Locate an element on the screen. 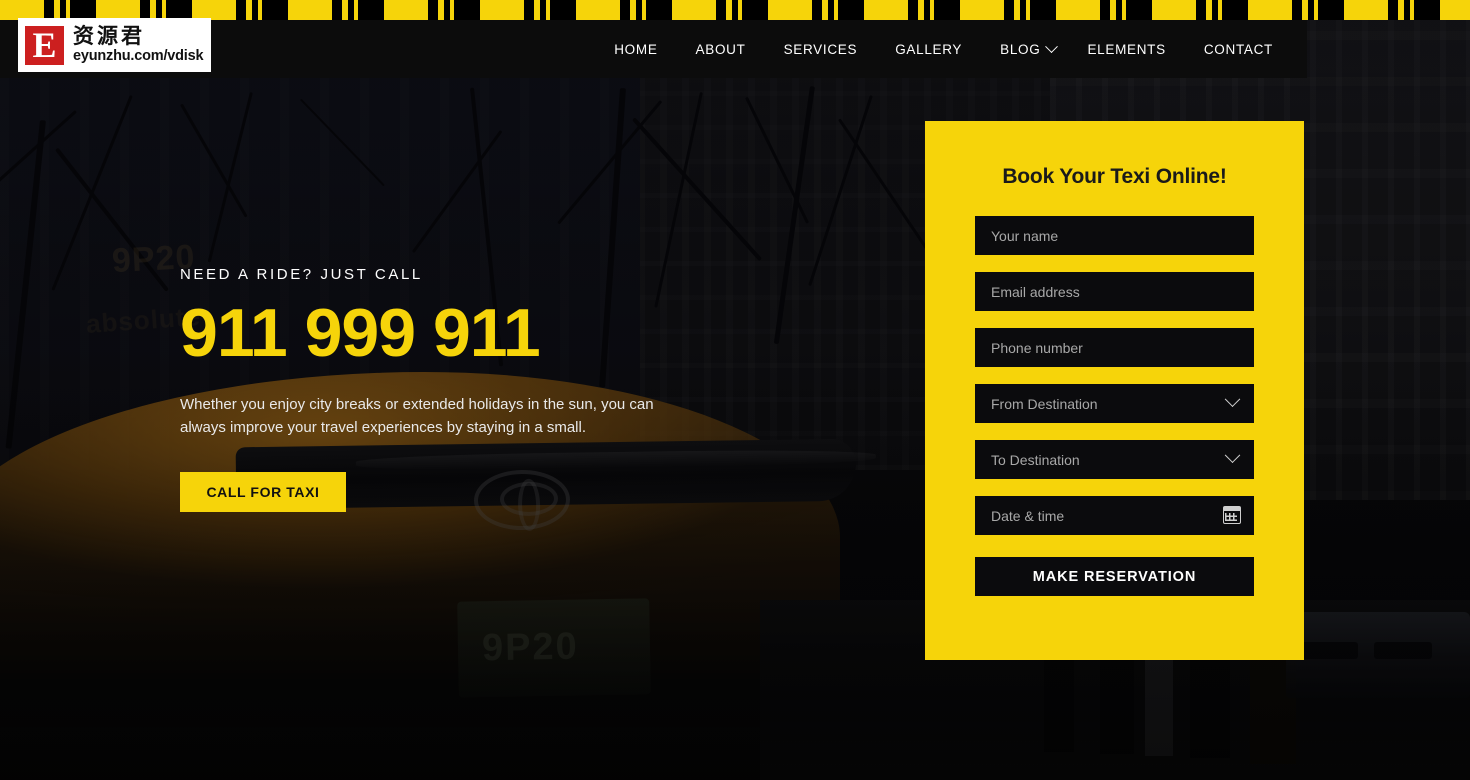 The width and height of the screenshot is (1470, 780). make-reservation-button: MAKE RESERVATION is located at coordinates (1114, 576).